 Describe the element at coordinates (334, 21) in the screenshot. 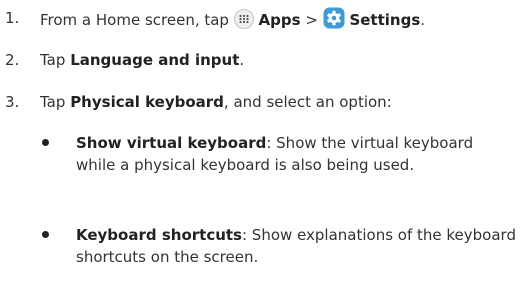

I see `settings-gear-icon` at that location.